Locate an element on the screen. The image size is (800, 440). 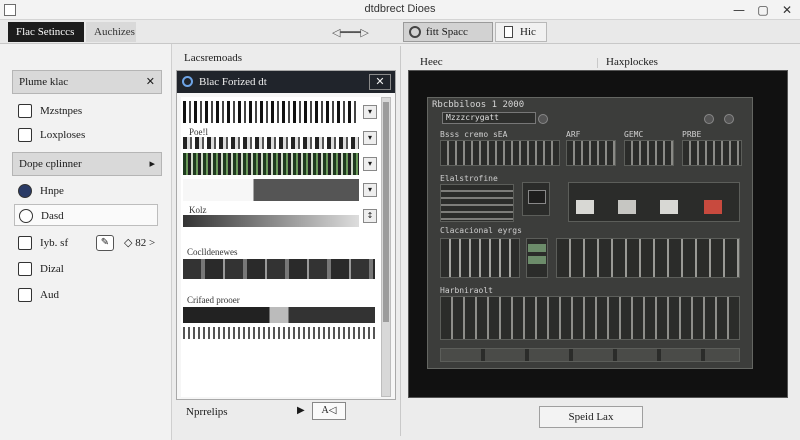
right-header-right: Haxplockes is located at coordinates (632, 62).